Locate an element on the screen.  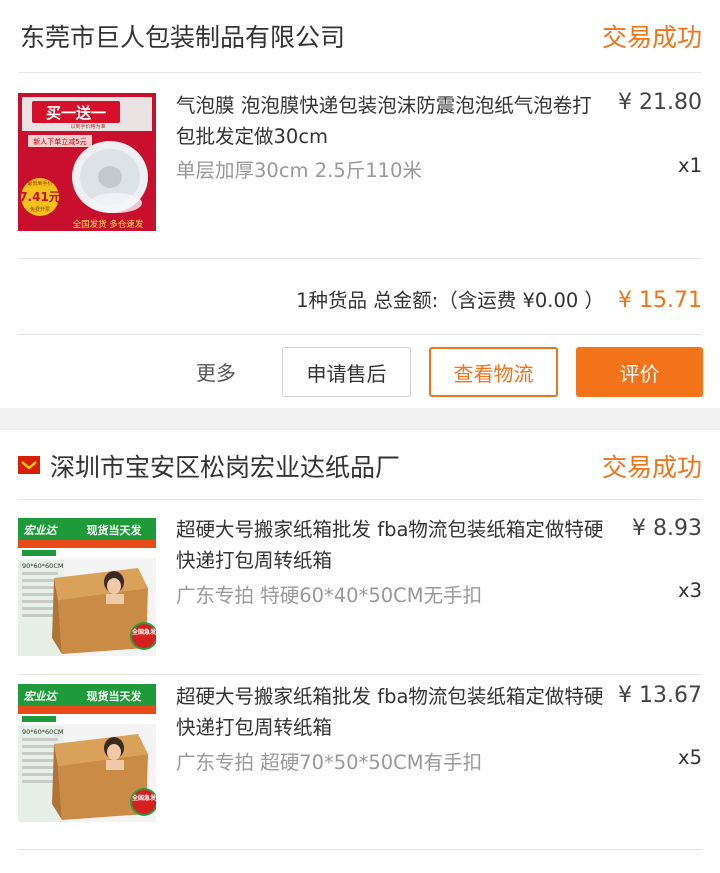
shop-name: 深圳市宝安区松岗宏业达纸品厂 is located at coordinates (225, 466).